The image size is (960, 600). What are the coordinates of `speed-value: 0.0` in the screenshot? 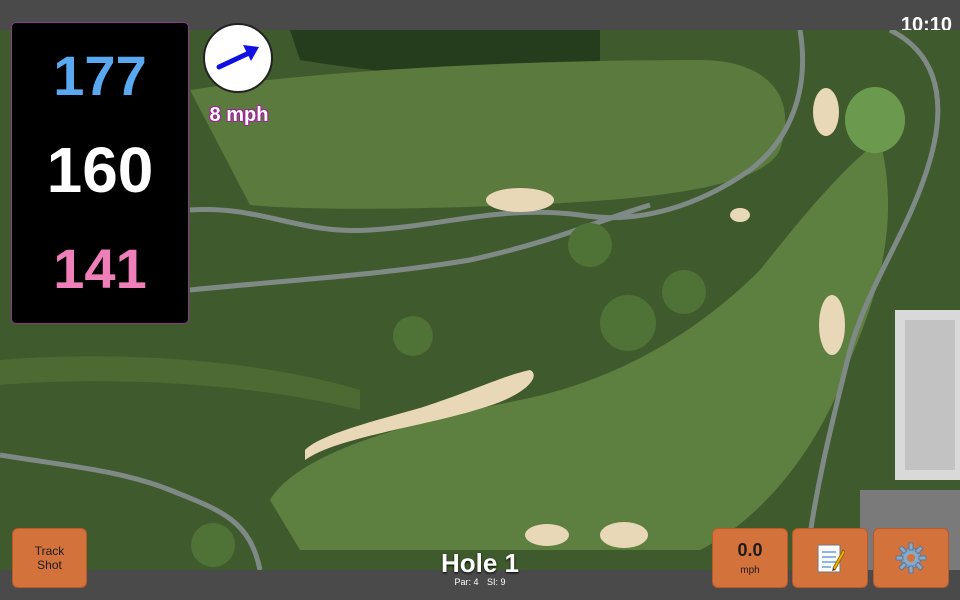 It's located at (750, 550).